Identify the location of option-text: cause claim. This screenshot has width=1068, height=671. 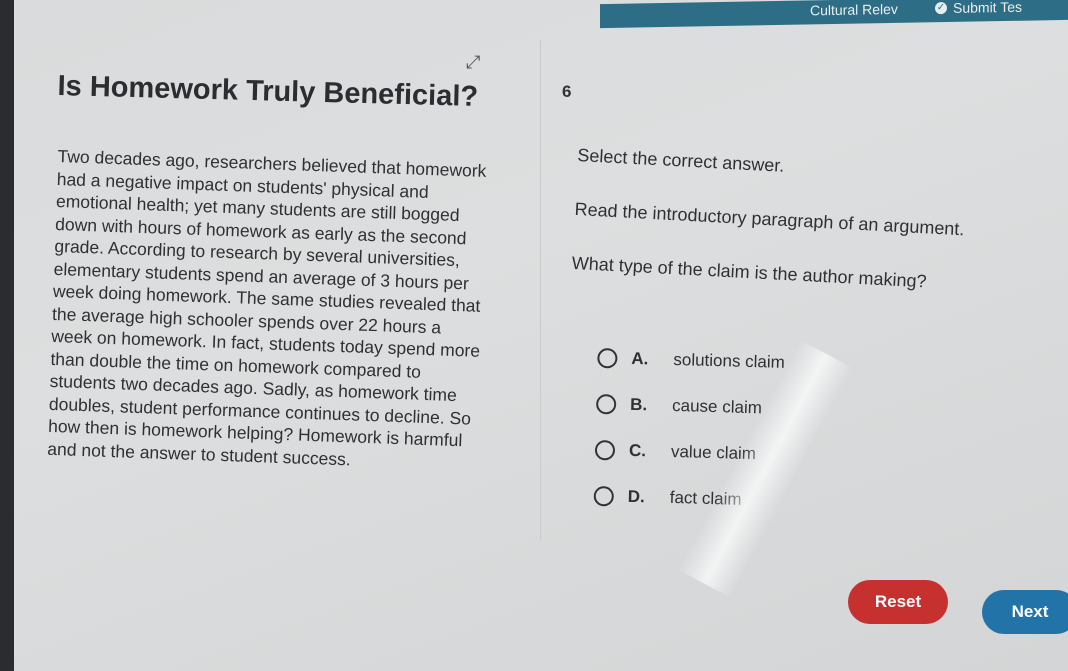
(717, 406).